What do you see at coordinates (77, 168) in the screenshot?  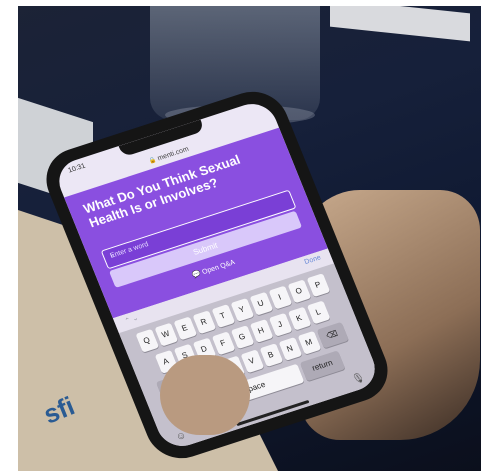 I see `status-time: 10:31` at bounding box center [77, 168].